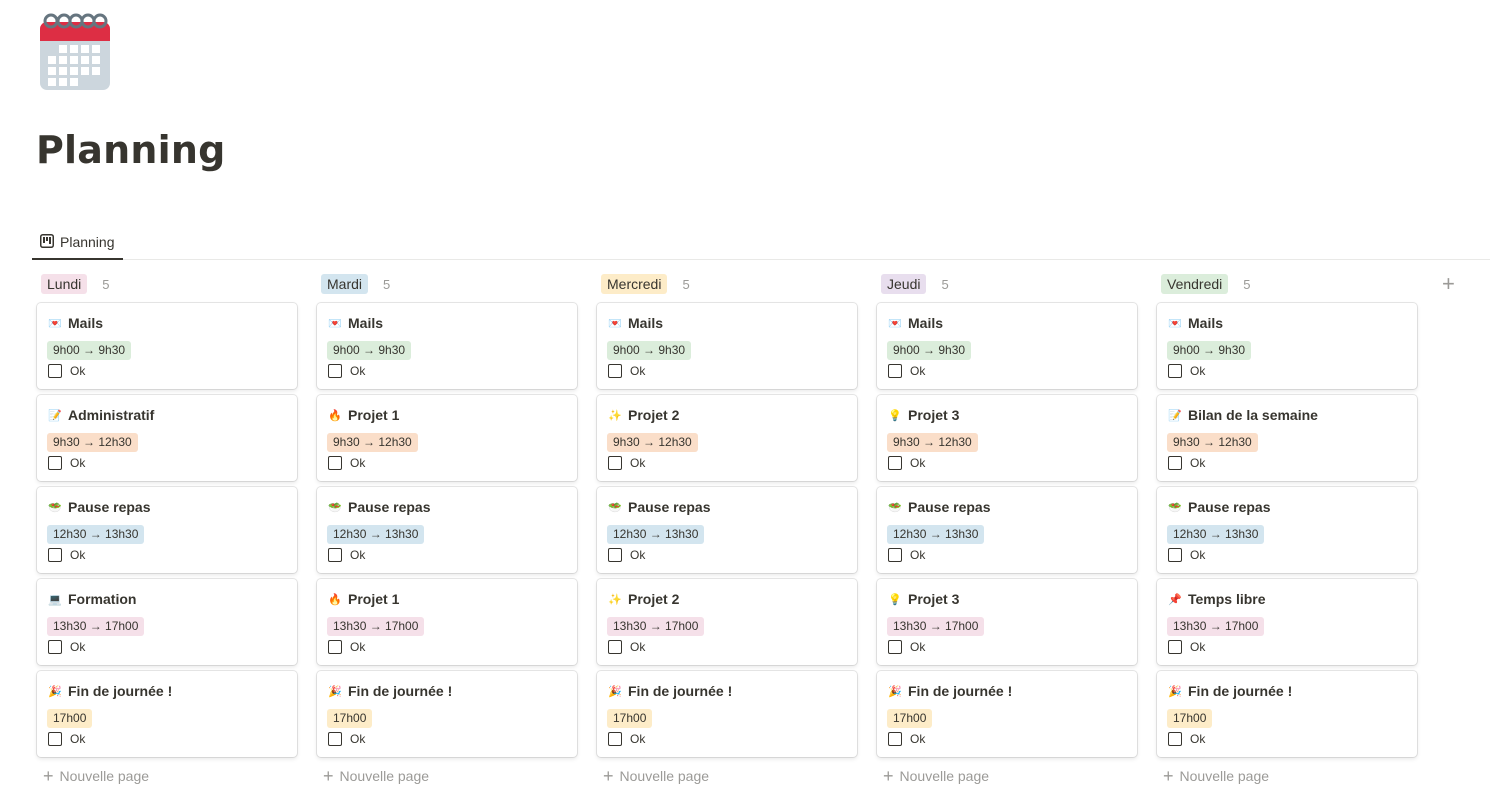 Image resolution: width=1490 pixels, height=806 pixels. I want to click on card-title-text: Projet 2, so click(654, 415).